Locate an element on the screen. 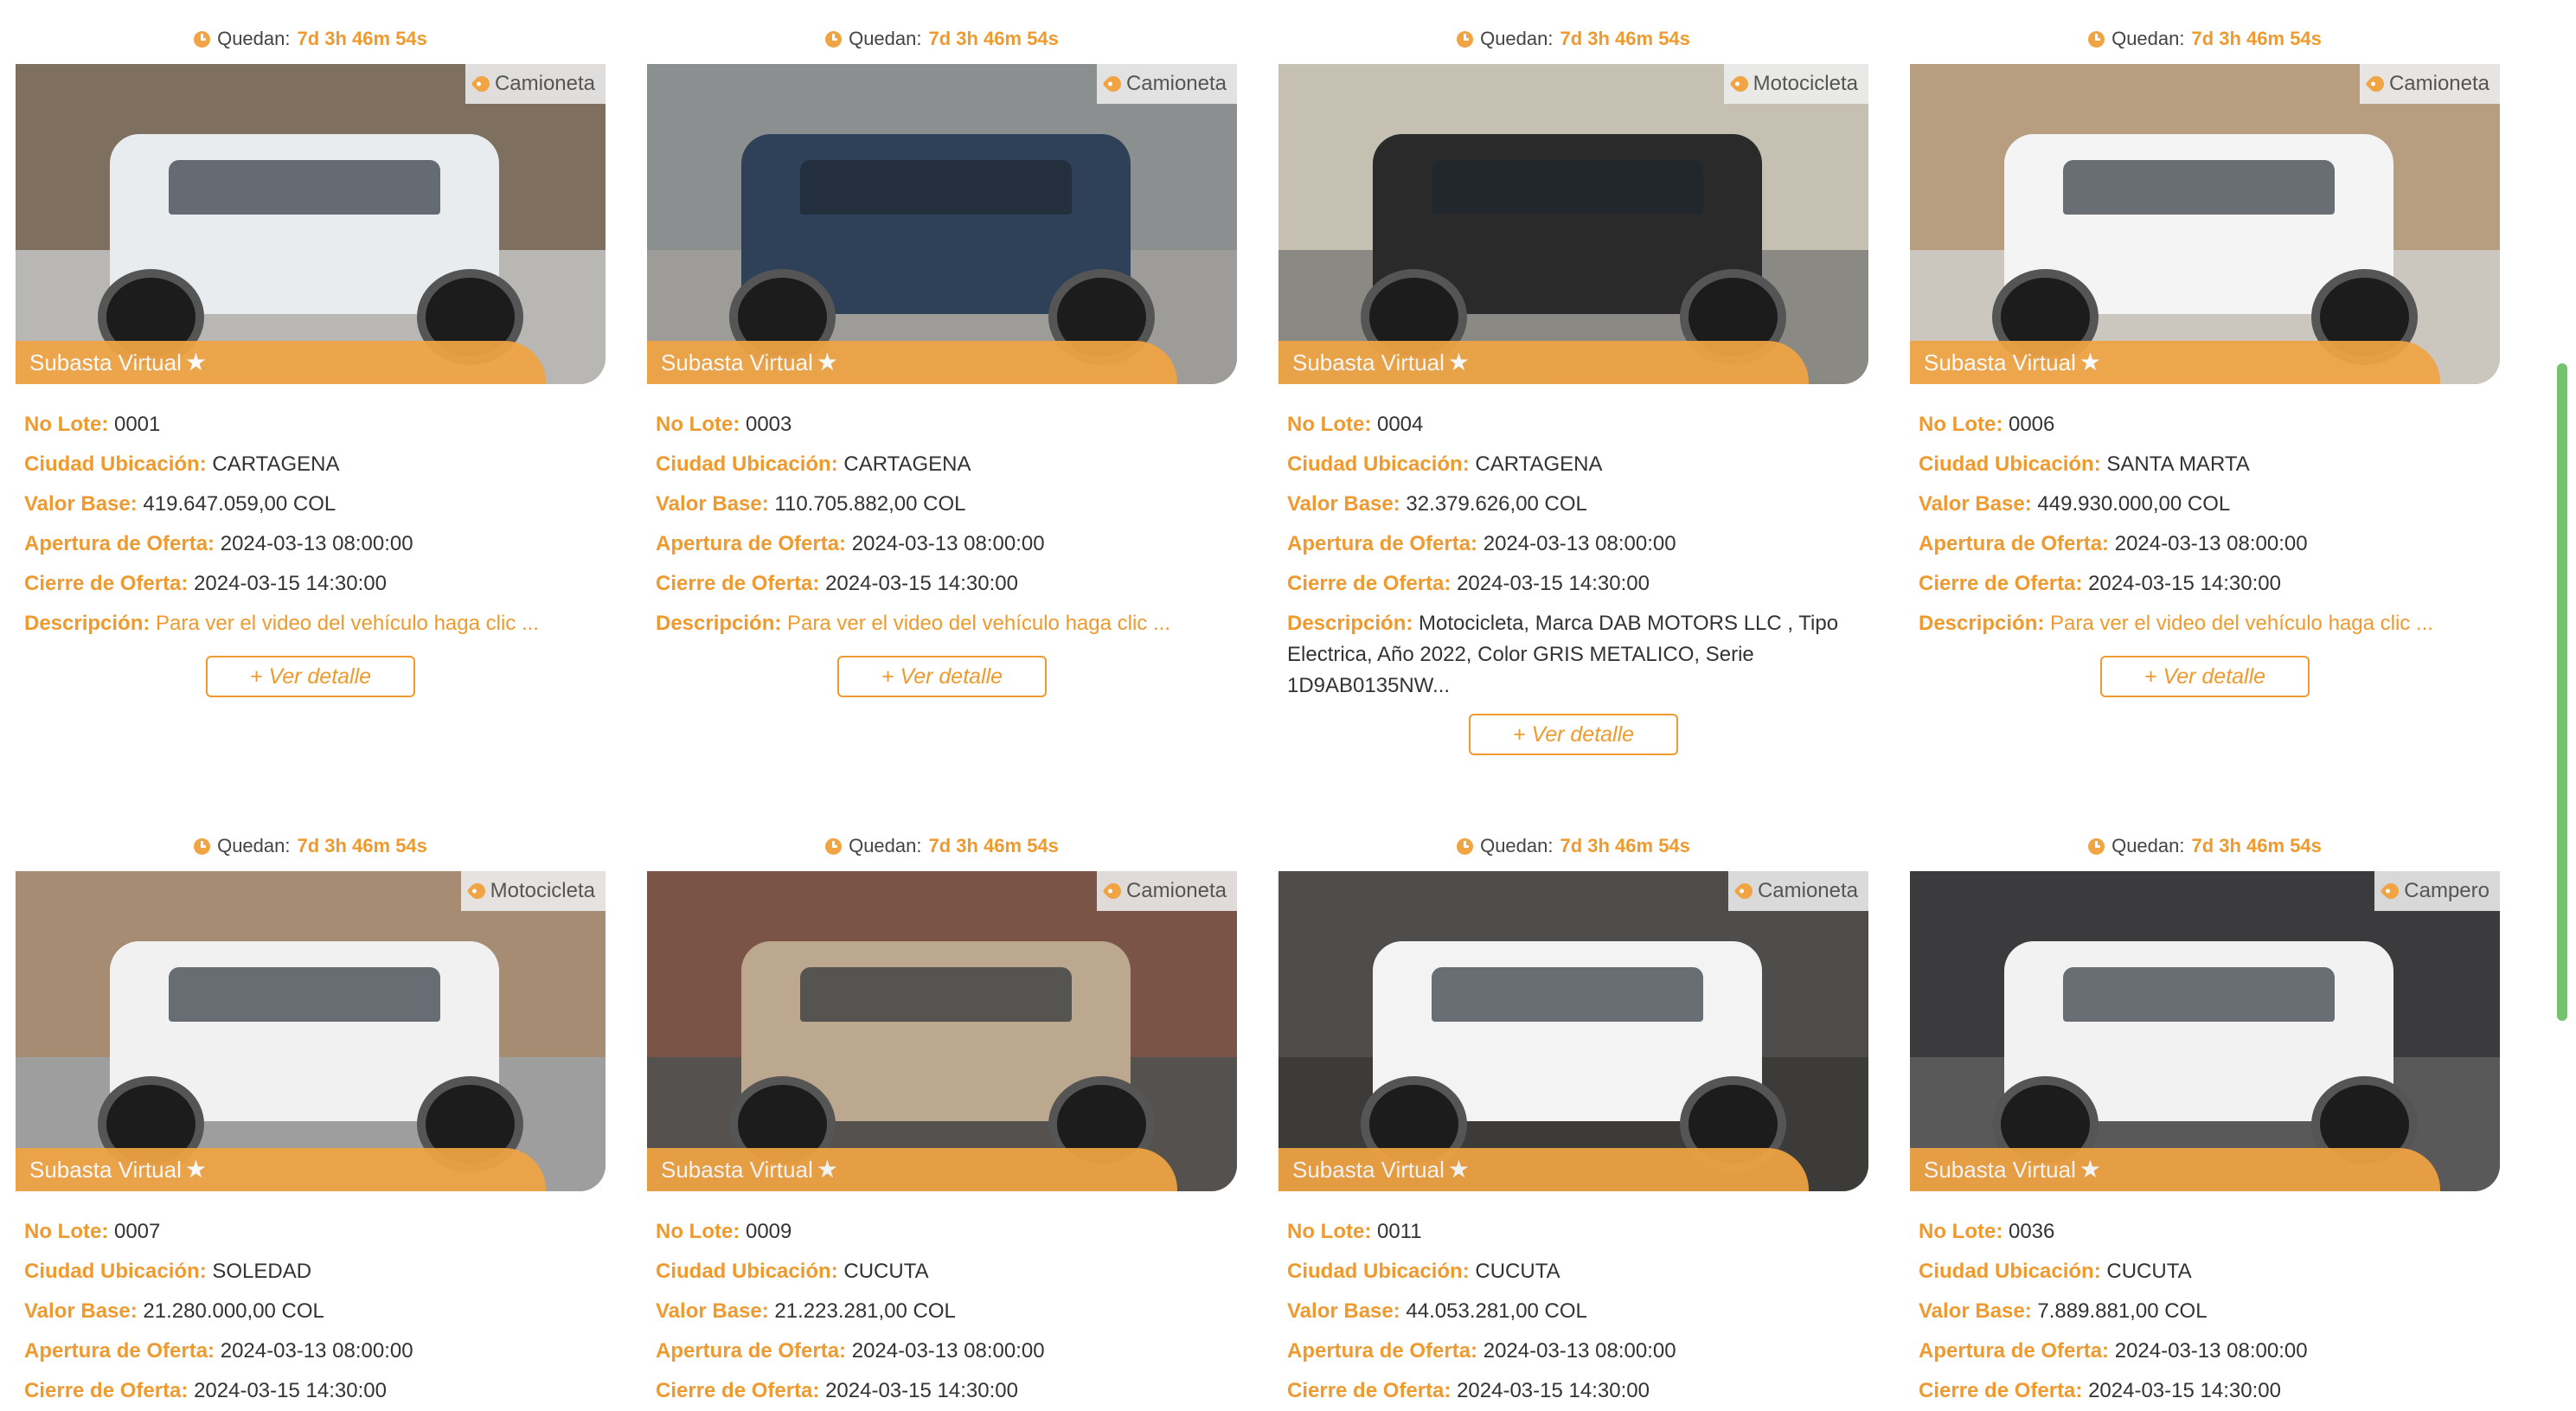 This screenshot has height=1411, width=2576. base-value: 21.280.000,00 COL is located at coordinates (233, 1311).